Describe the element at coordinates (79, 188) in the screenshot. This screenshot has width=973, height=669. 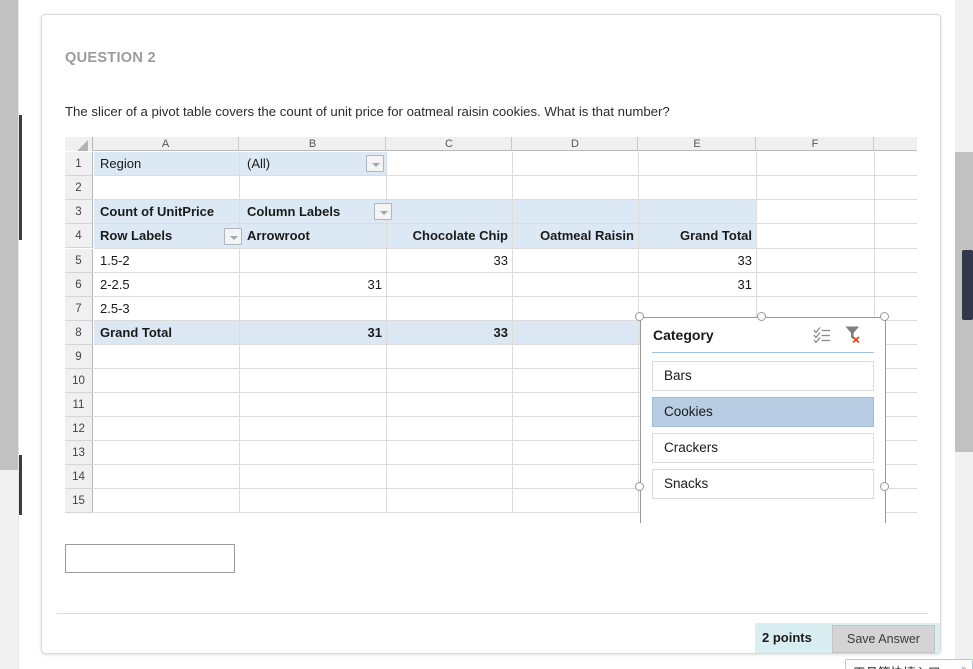
I see `row-header-2: 2` at that location.